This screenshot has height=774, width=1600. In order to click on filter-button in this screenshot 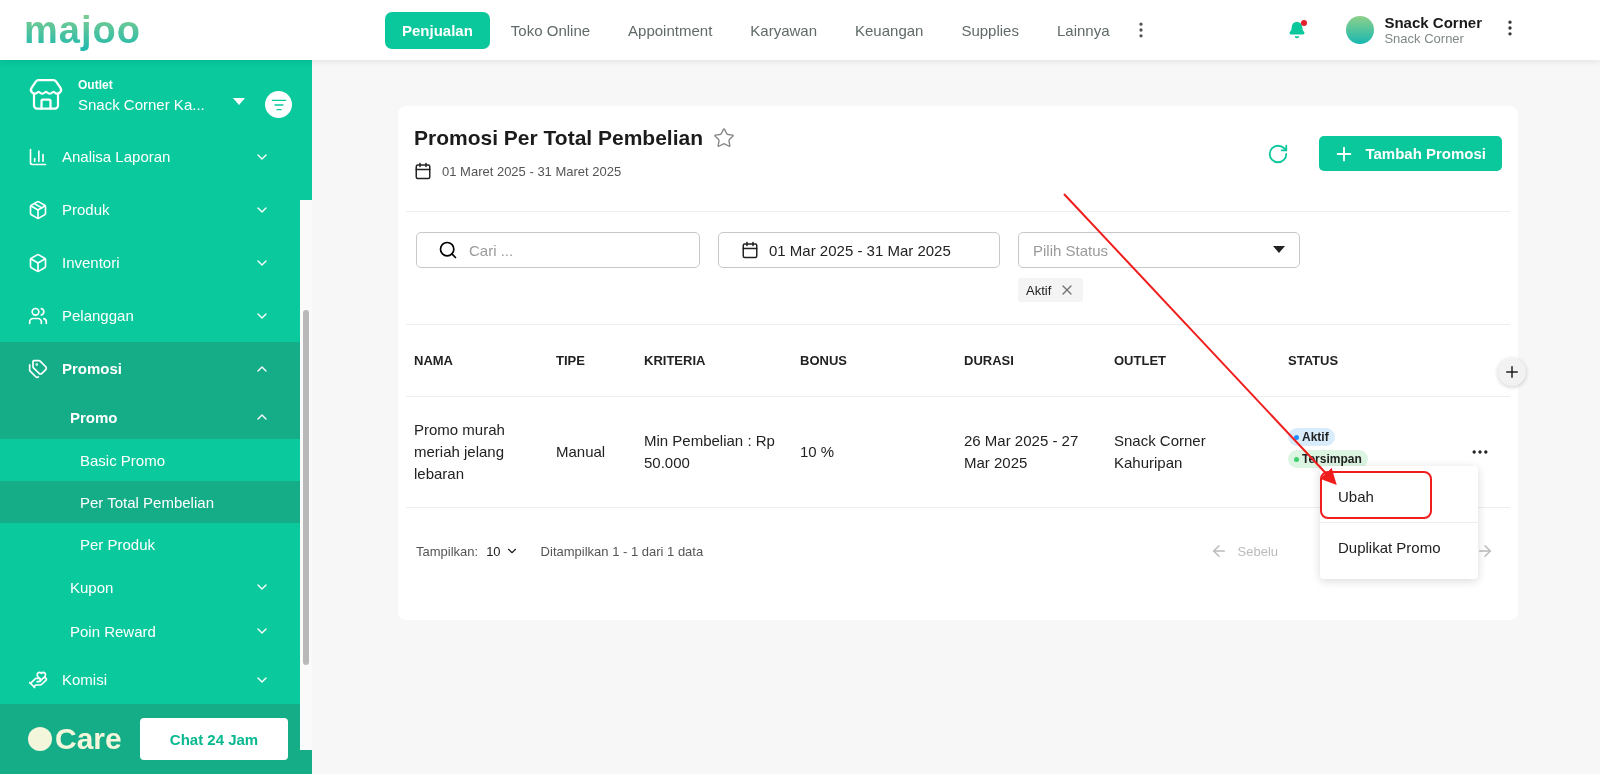, I will do `click(278, 104)`.